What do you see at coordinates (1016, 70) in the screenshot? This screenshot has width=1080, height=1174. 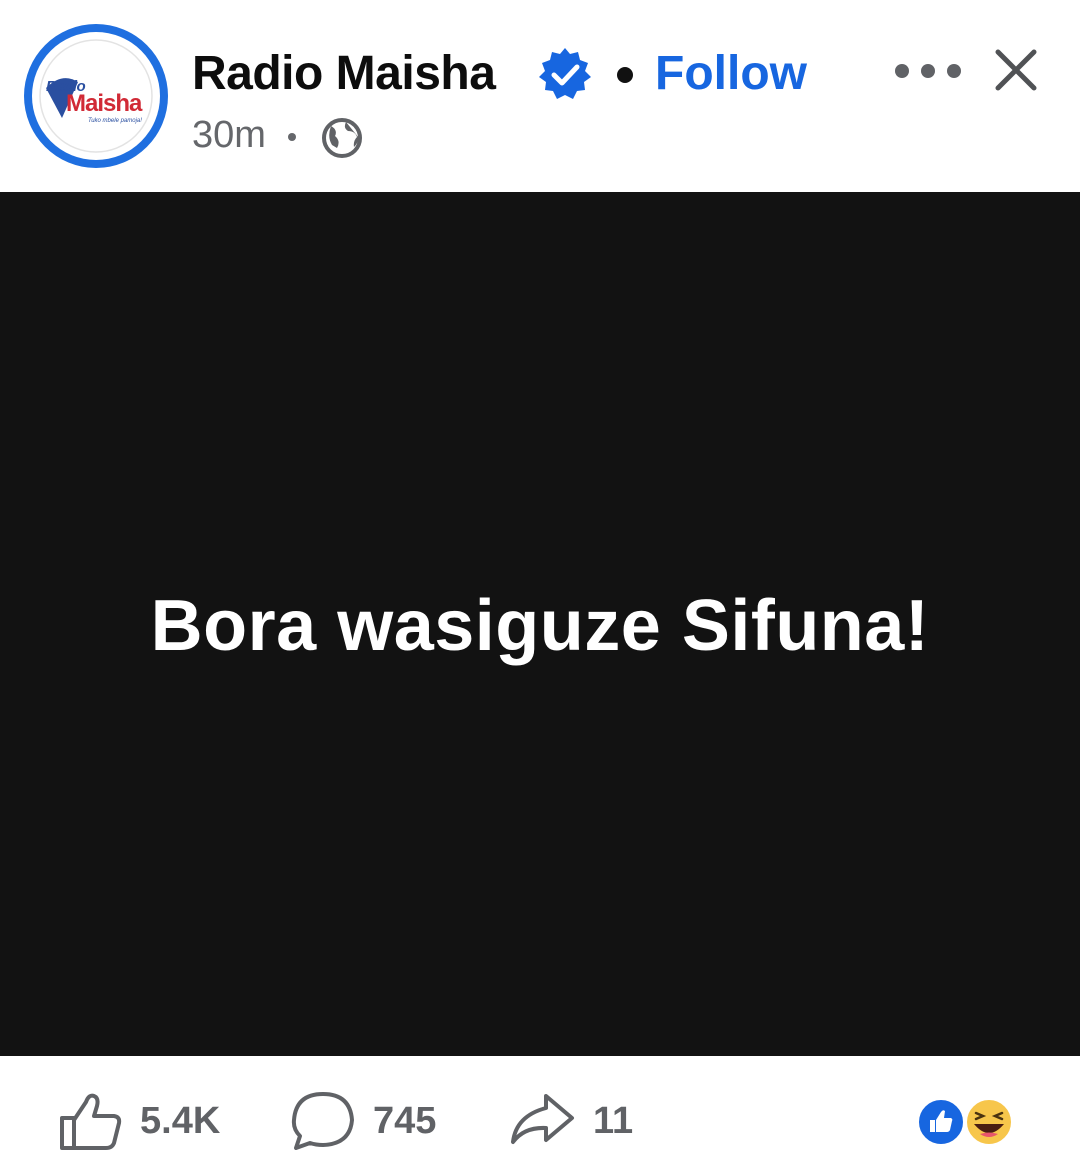 I see `close-icon` at bounding box center [1016, 70].